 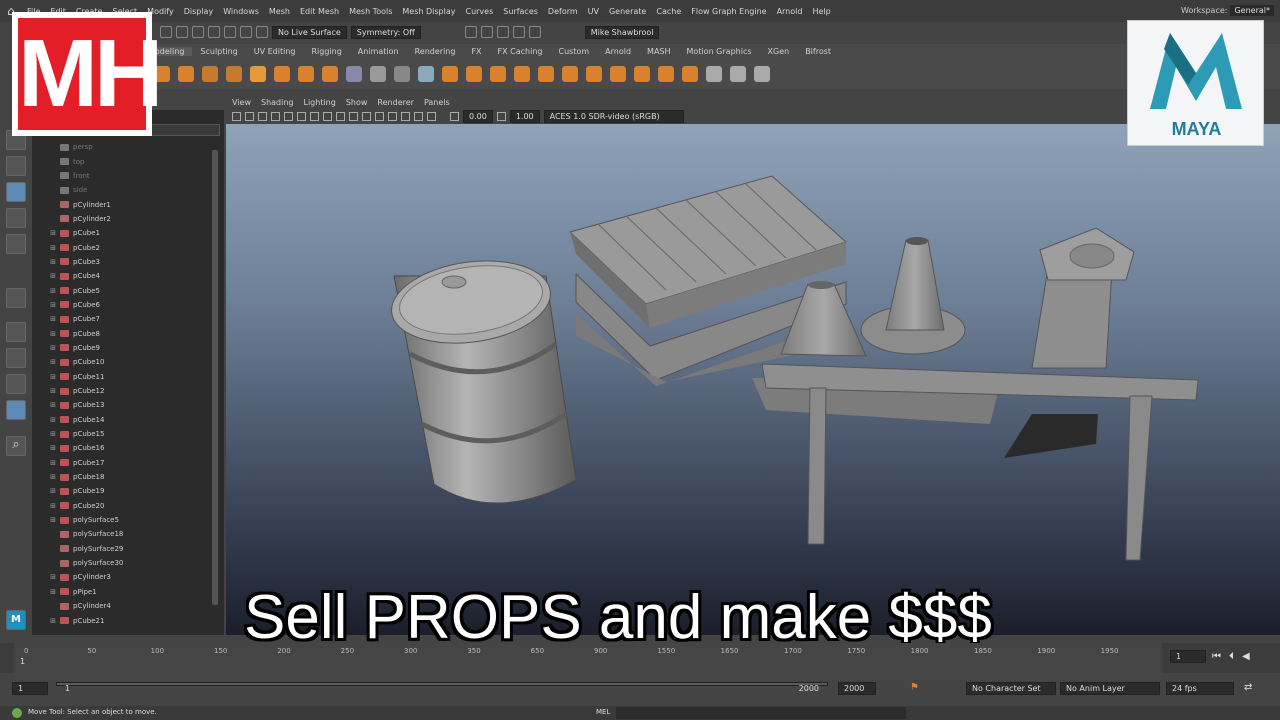 What do you see at coordinates (618, 74) in the screenshot?
I see `bevel-icon` at bounding box center [618, 74].